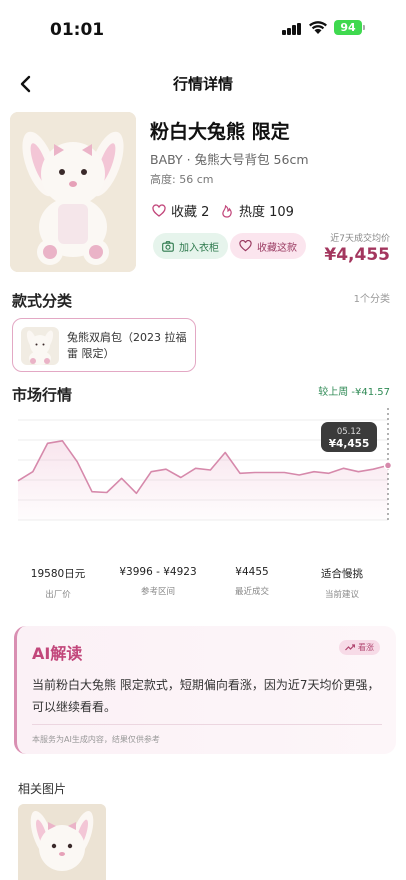 The image size is (406, 880). I want to click on ref-value: 适合慢挑, so click(342, 574).